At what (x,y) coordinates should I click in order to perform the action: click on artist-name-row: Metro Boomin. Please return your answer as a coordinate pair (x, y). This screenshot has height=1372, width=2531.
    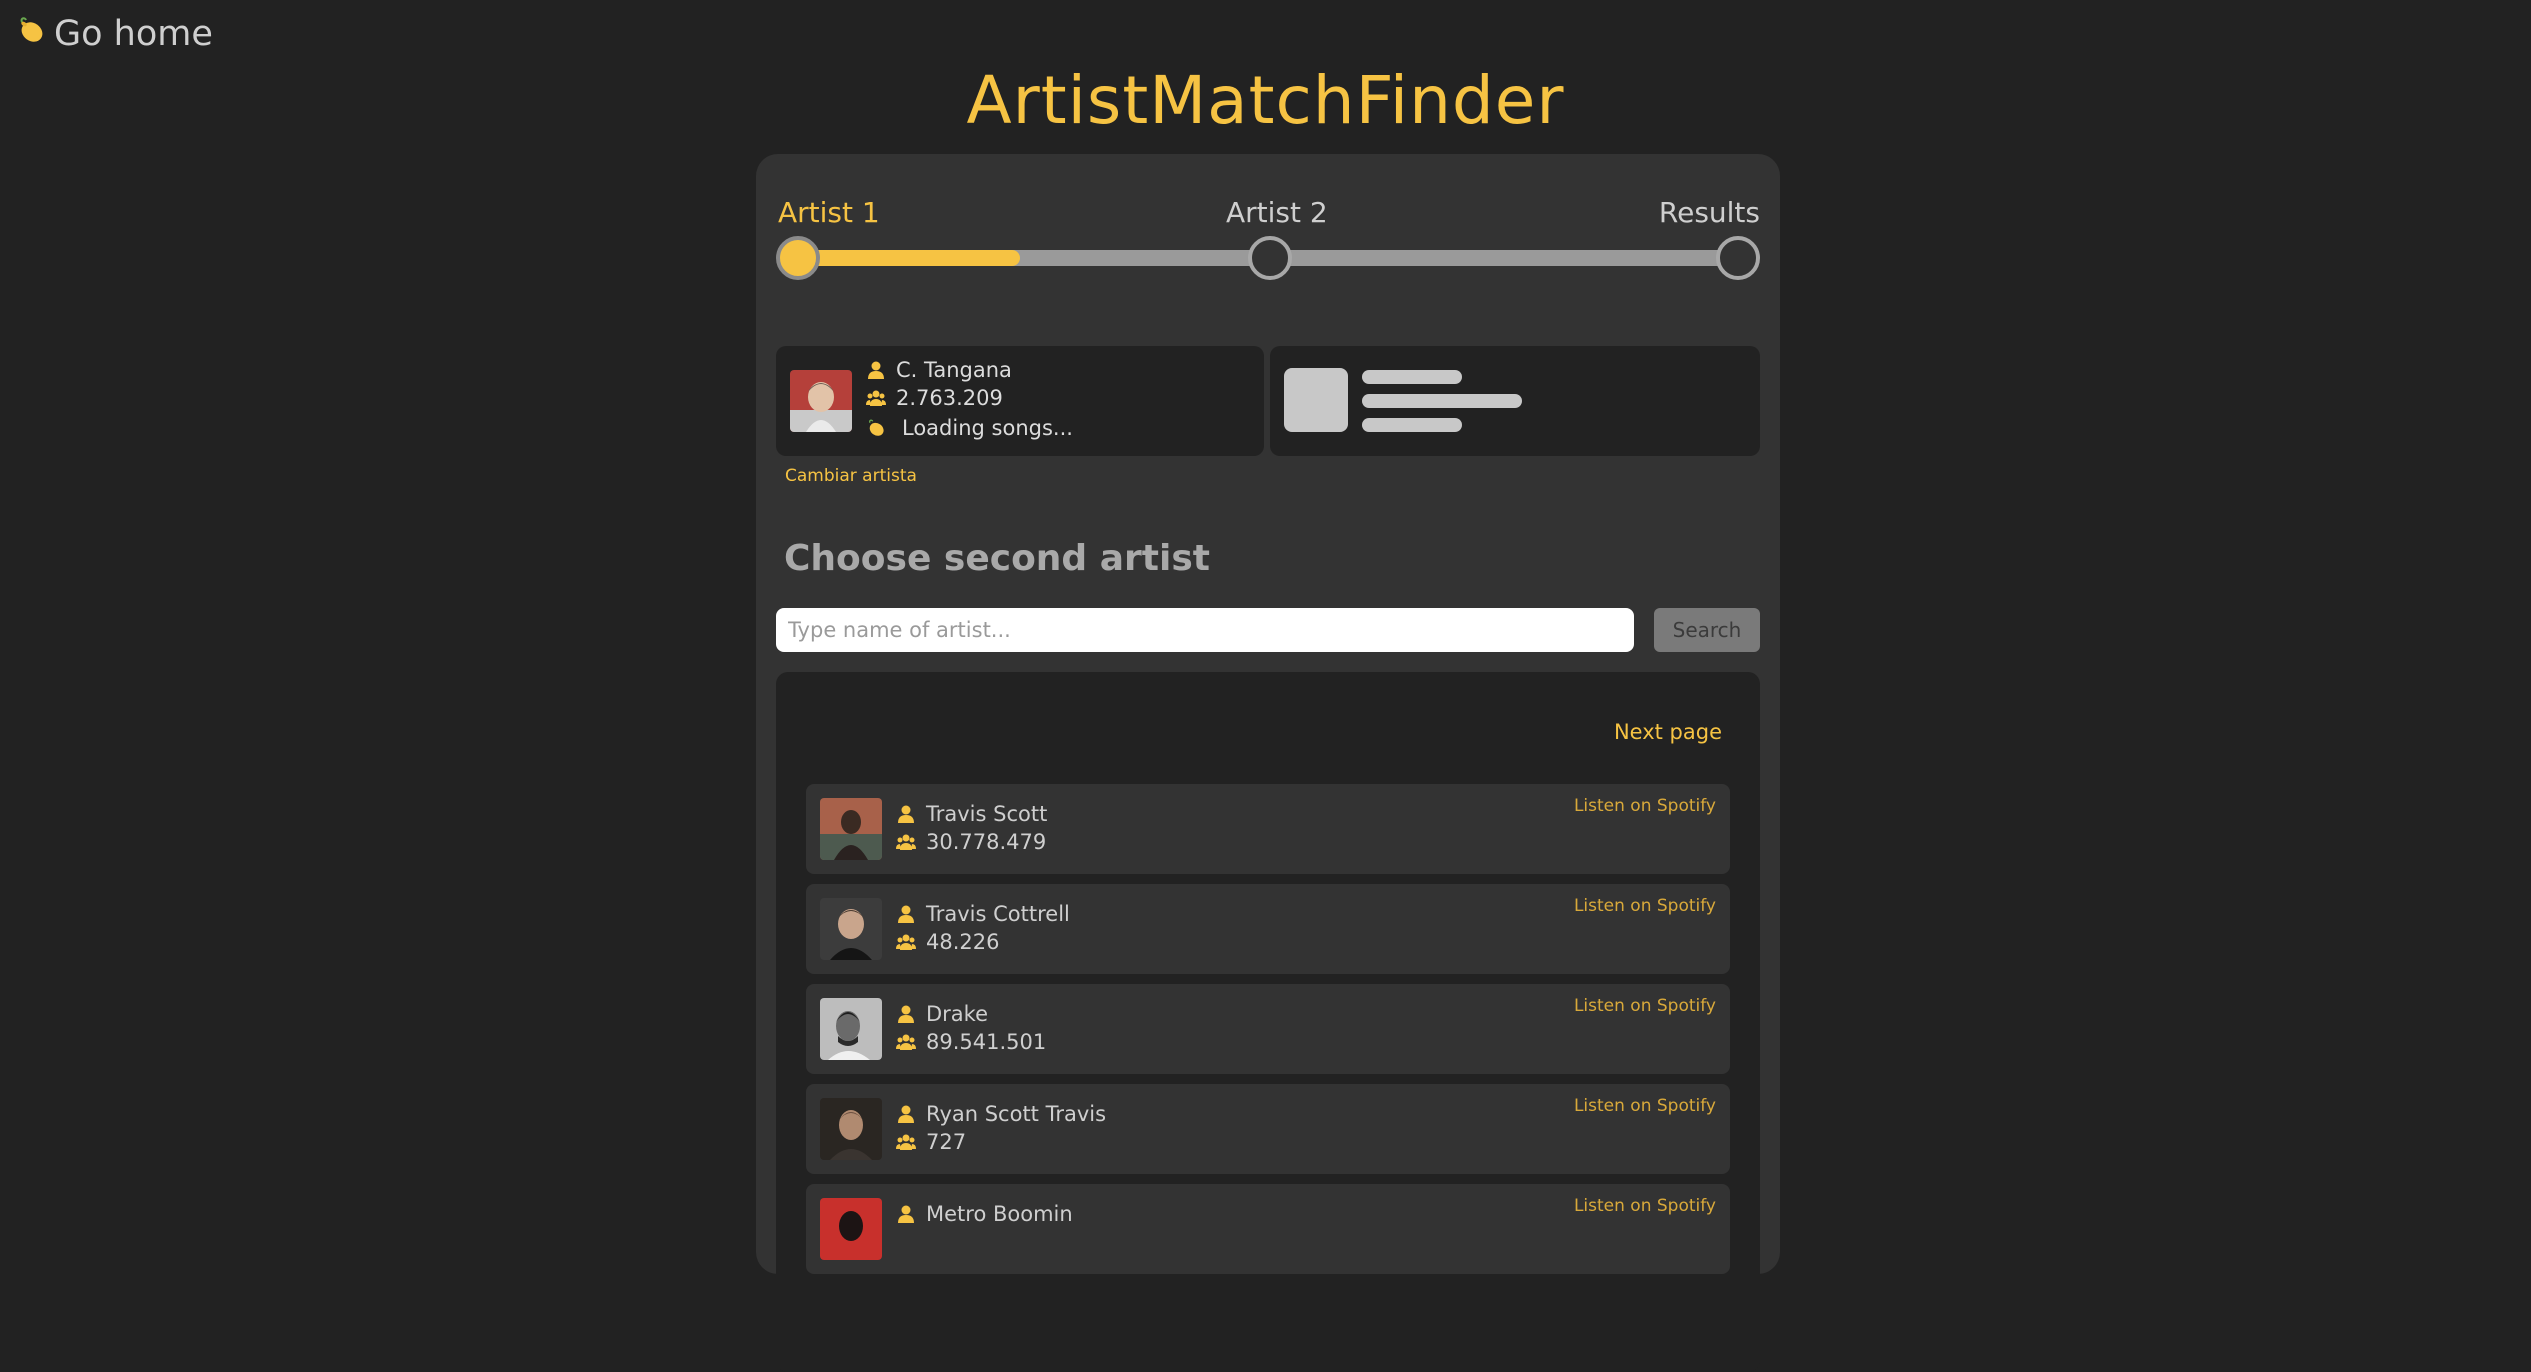
    Looking at the image, I should click on (984, 1214).